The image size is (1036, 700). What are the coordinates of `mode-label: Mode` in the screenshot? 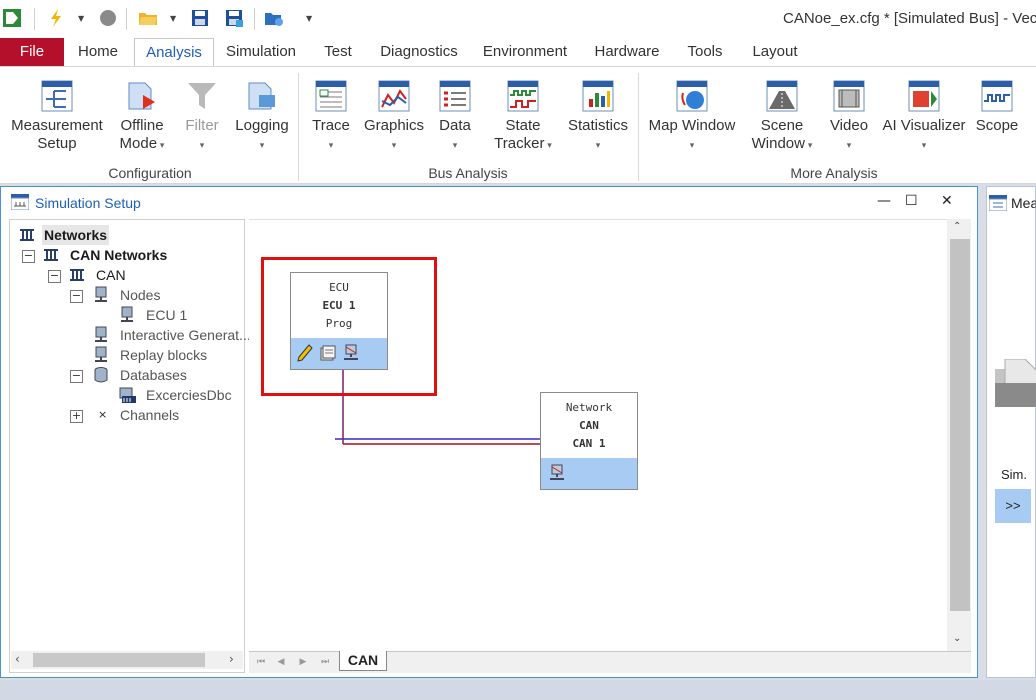 It's located at (138, 143).